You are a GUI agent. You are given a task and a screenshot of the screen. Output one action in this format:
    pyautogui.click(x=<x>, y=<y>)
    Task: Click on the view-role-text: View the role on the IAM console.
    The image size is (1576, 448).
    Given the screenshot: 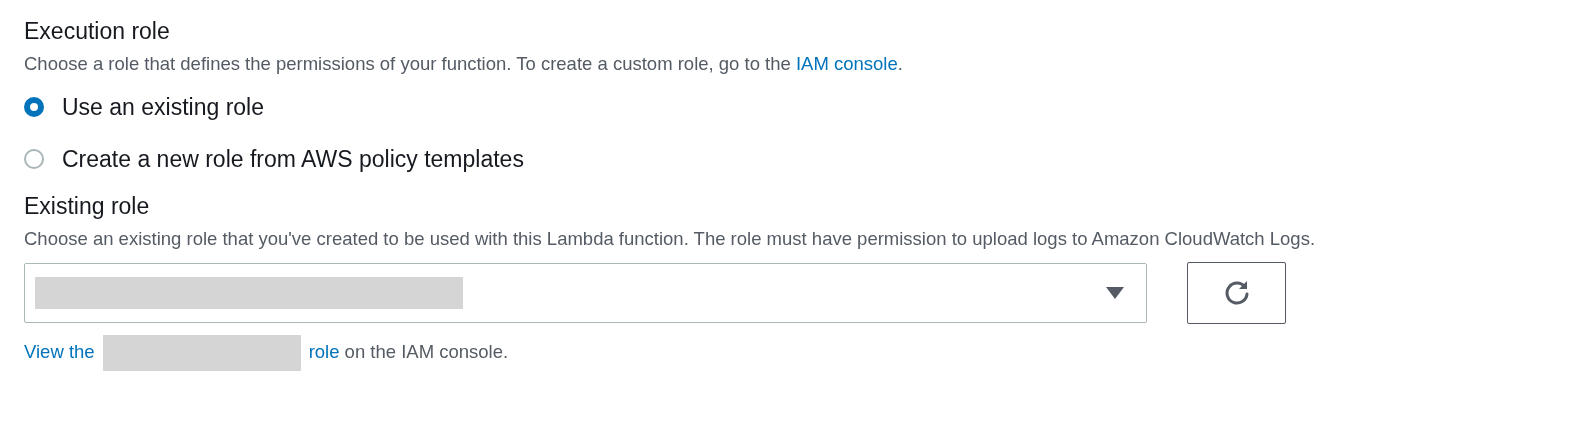 What is the action you would take?
    pyautogui.click(x=784, y=352)
    